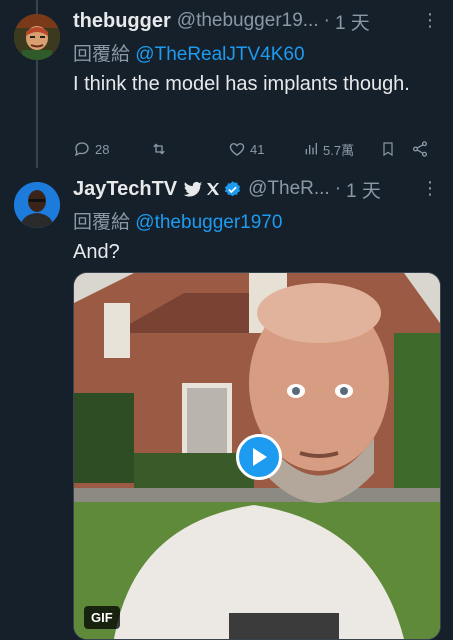 This screenshot has height=640, width=453. Describe the element at coordinates (102, 149) in the screenshot. I see `reply-count: 28` at that location.